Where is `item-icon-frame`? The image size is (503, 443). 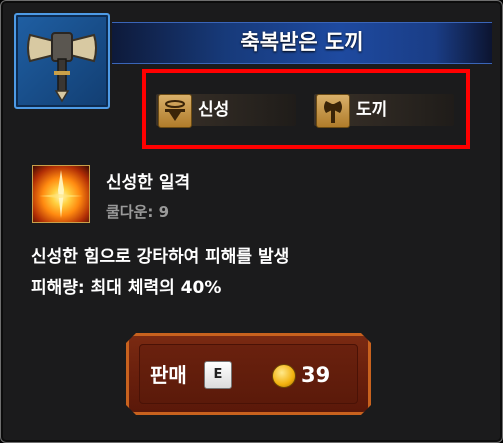
item-icon-frame is located at coordinates (62, 61).